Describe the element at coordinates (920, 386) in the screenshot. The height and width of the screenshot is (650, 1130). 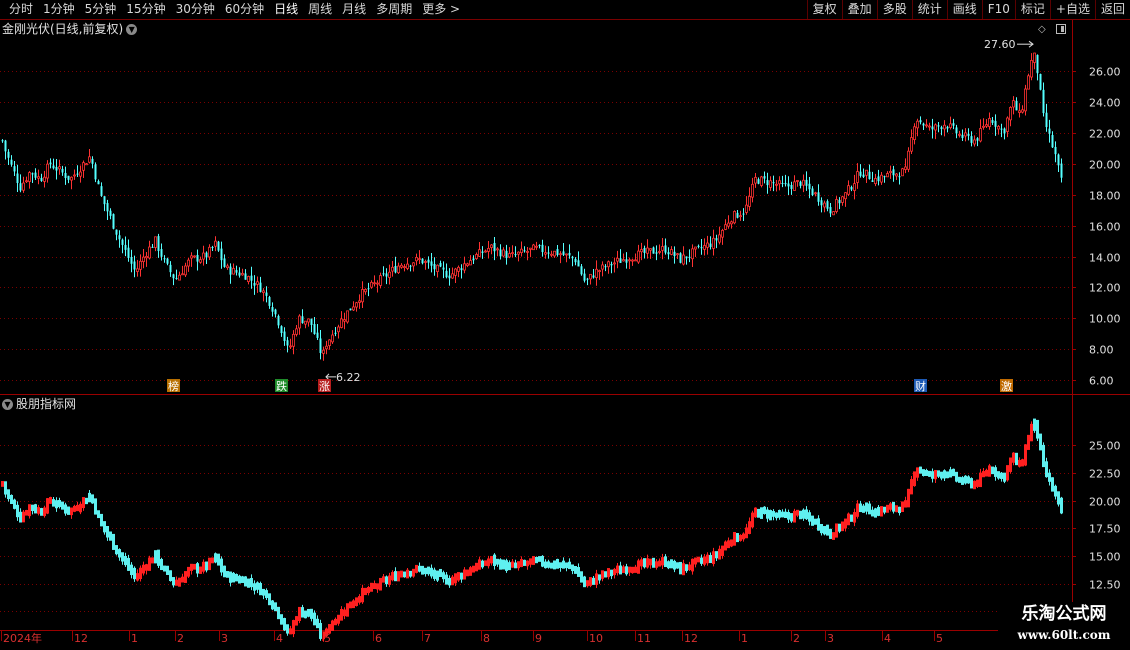
I see `event-badge: 财` at that location.